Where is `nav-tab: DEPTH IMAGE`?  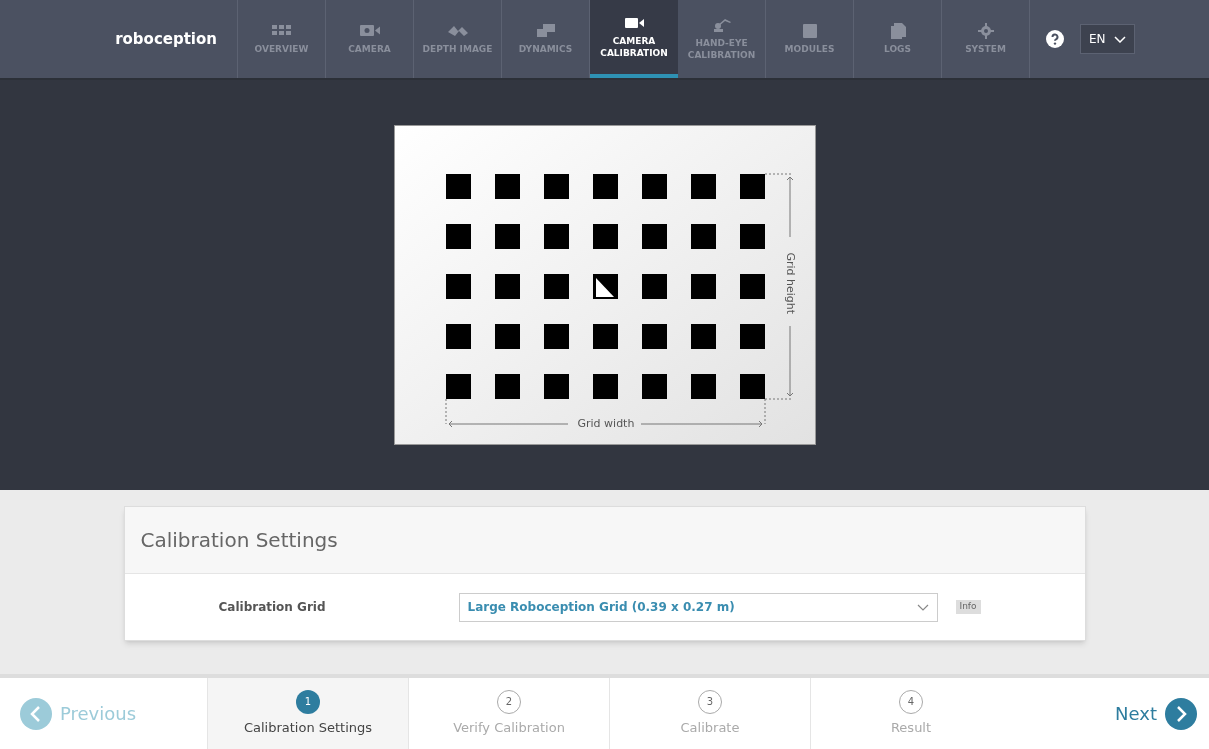
nav-tab: DEPTH IMAGE is located at coordinates (458, 39).